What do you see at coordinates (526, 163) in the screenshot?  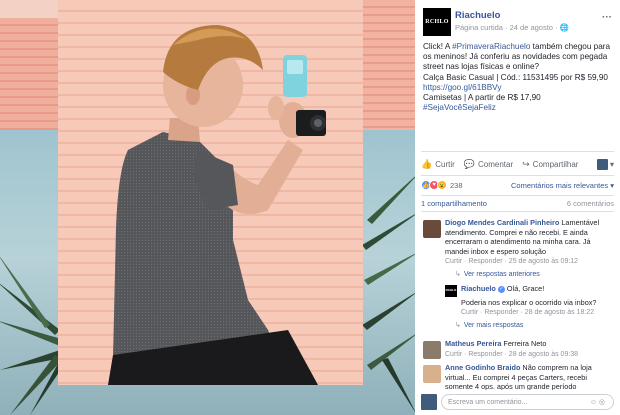 I see `share-icon: ↪` at bounding box center [526, 163].